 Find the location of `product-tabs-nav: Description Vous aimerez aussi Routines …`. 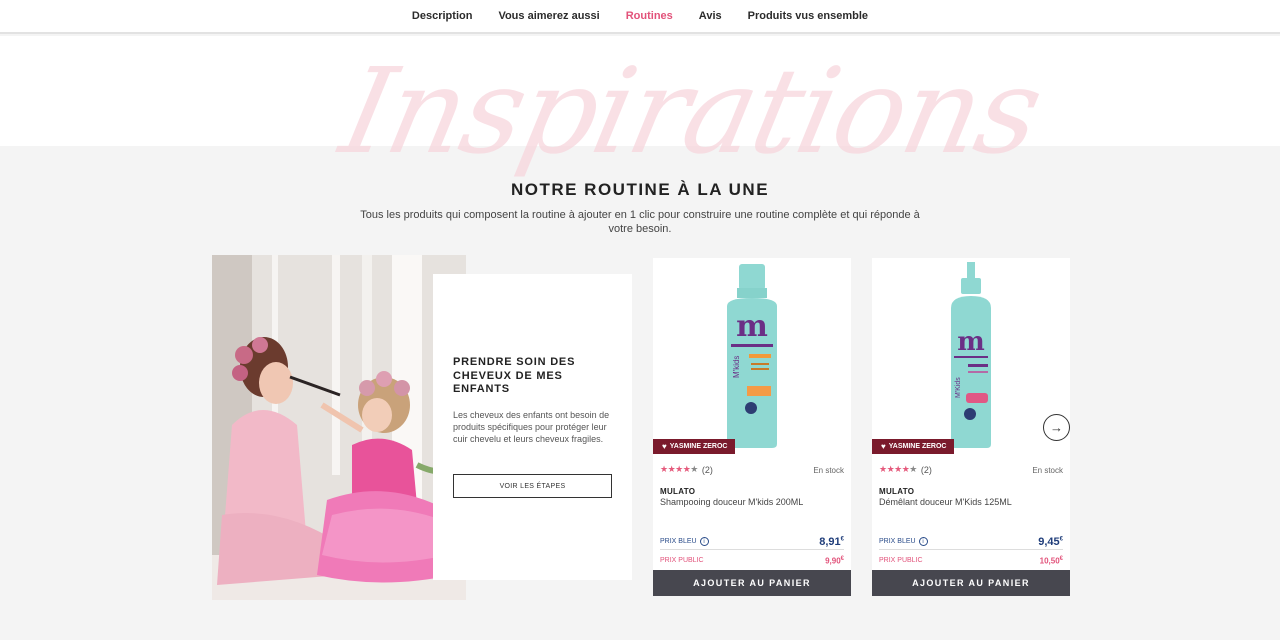

product-tabs-nav: Description Vous aimerez aussi Routines … is located at coordinates (640, 17).